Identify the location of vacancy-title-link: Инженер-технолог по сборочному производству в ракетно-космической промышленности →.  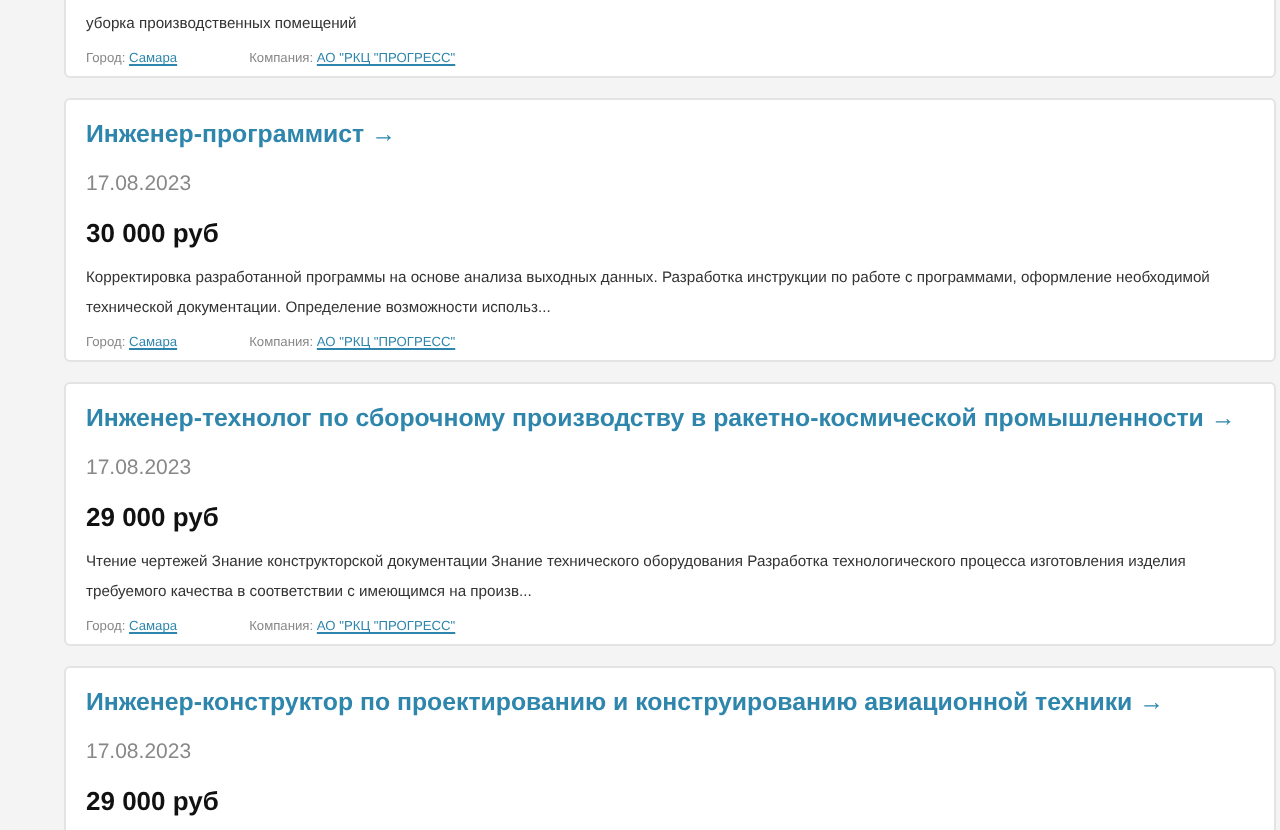
(661, 418).